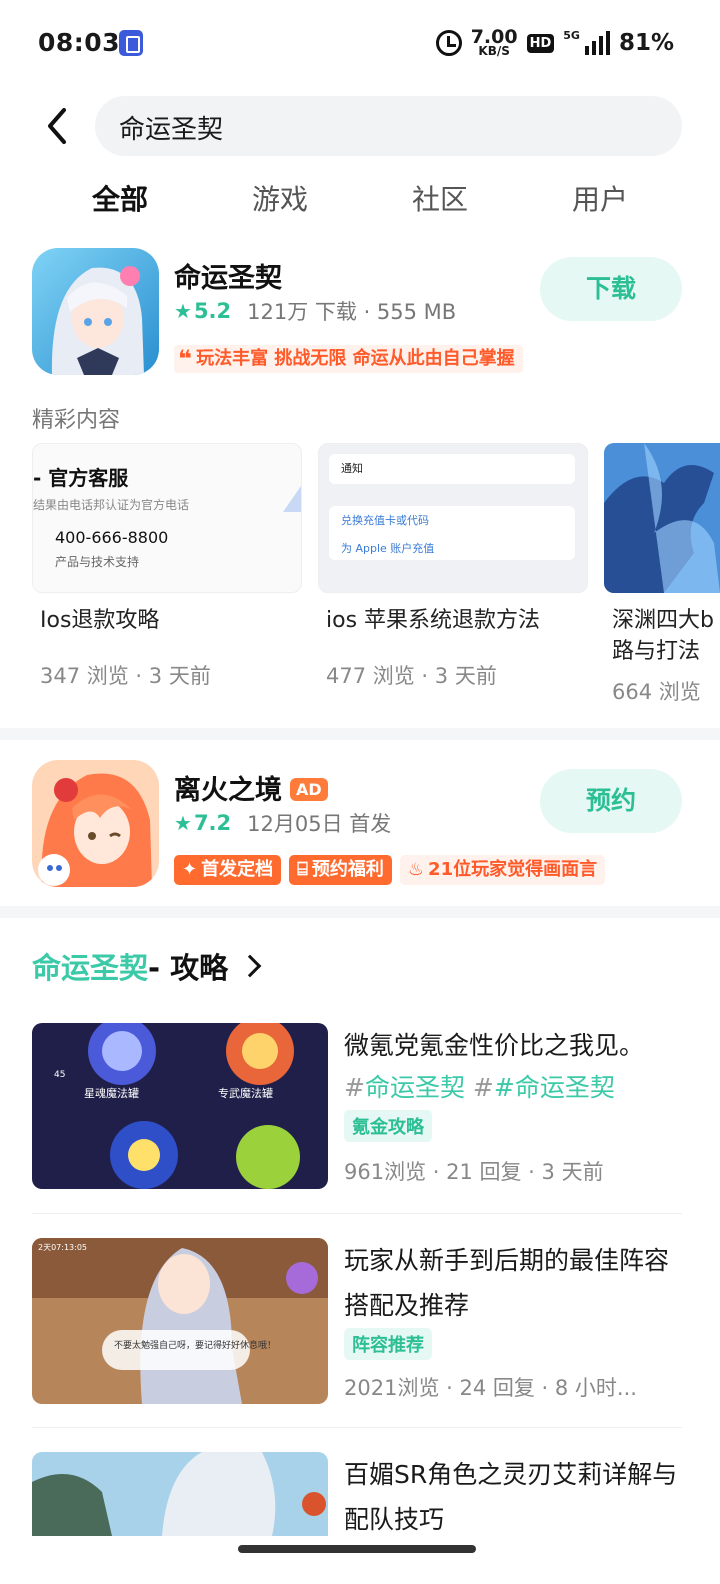 This screenshot has width=720, height=1584. Describe the element at coordinates (663, 636) in the screenshot. I see `card-title: 深渊四大b路与打法` at that location.